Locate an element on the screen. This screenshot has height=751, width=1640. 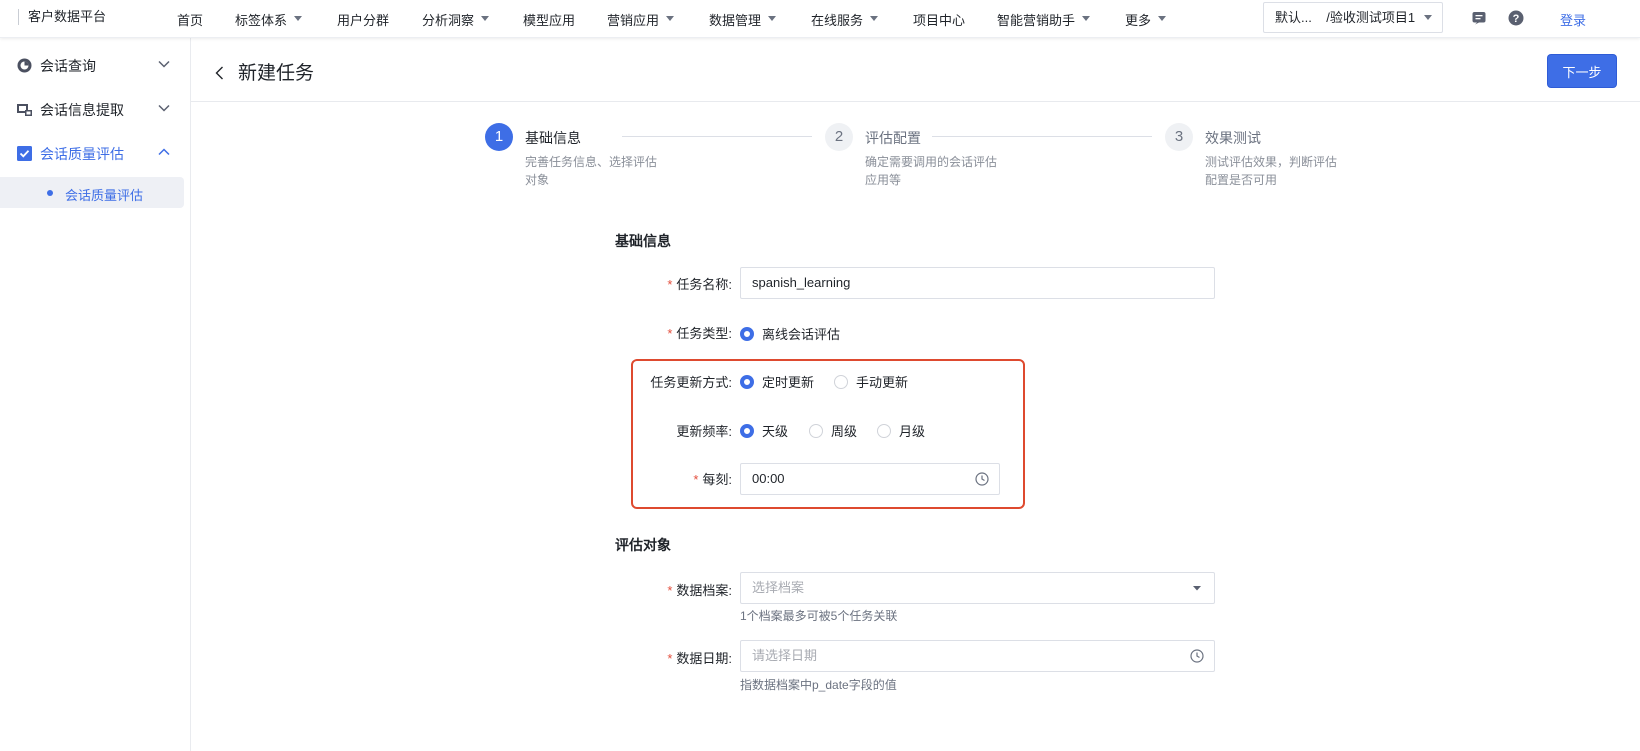
checkbox-icon is located at coordinates (24, 153).